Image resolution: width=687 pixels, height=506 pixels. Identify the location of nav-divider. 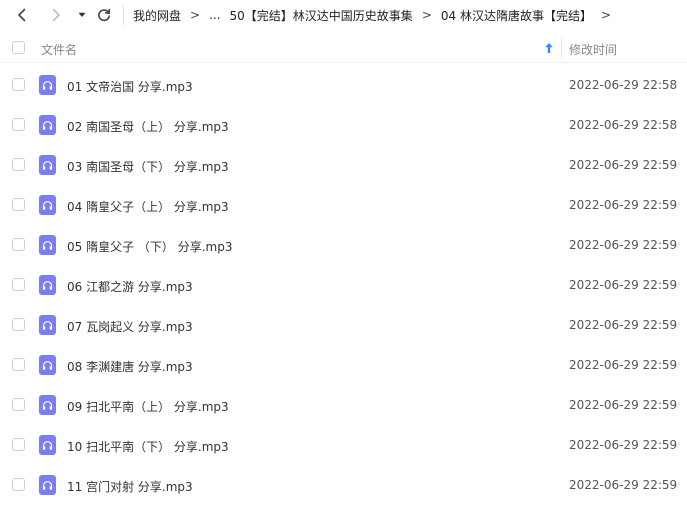
(123, 15).